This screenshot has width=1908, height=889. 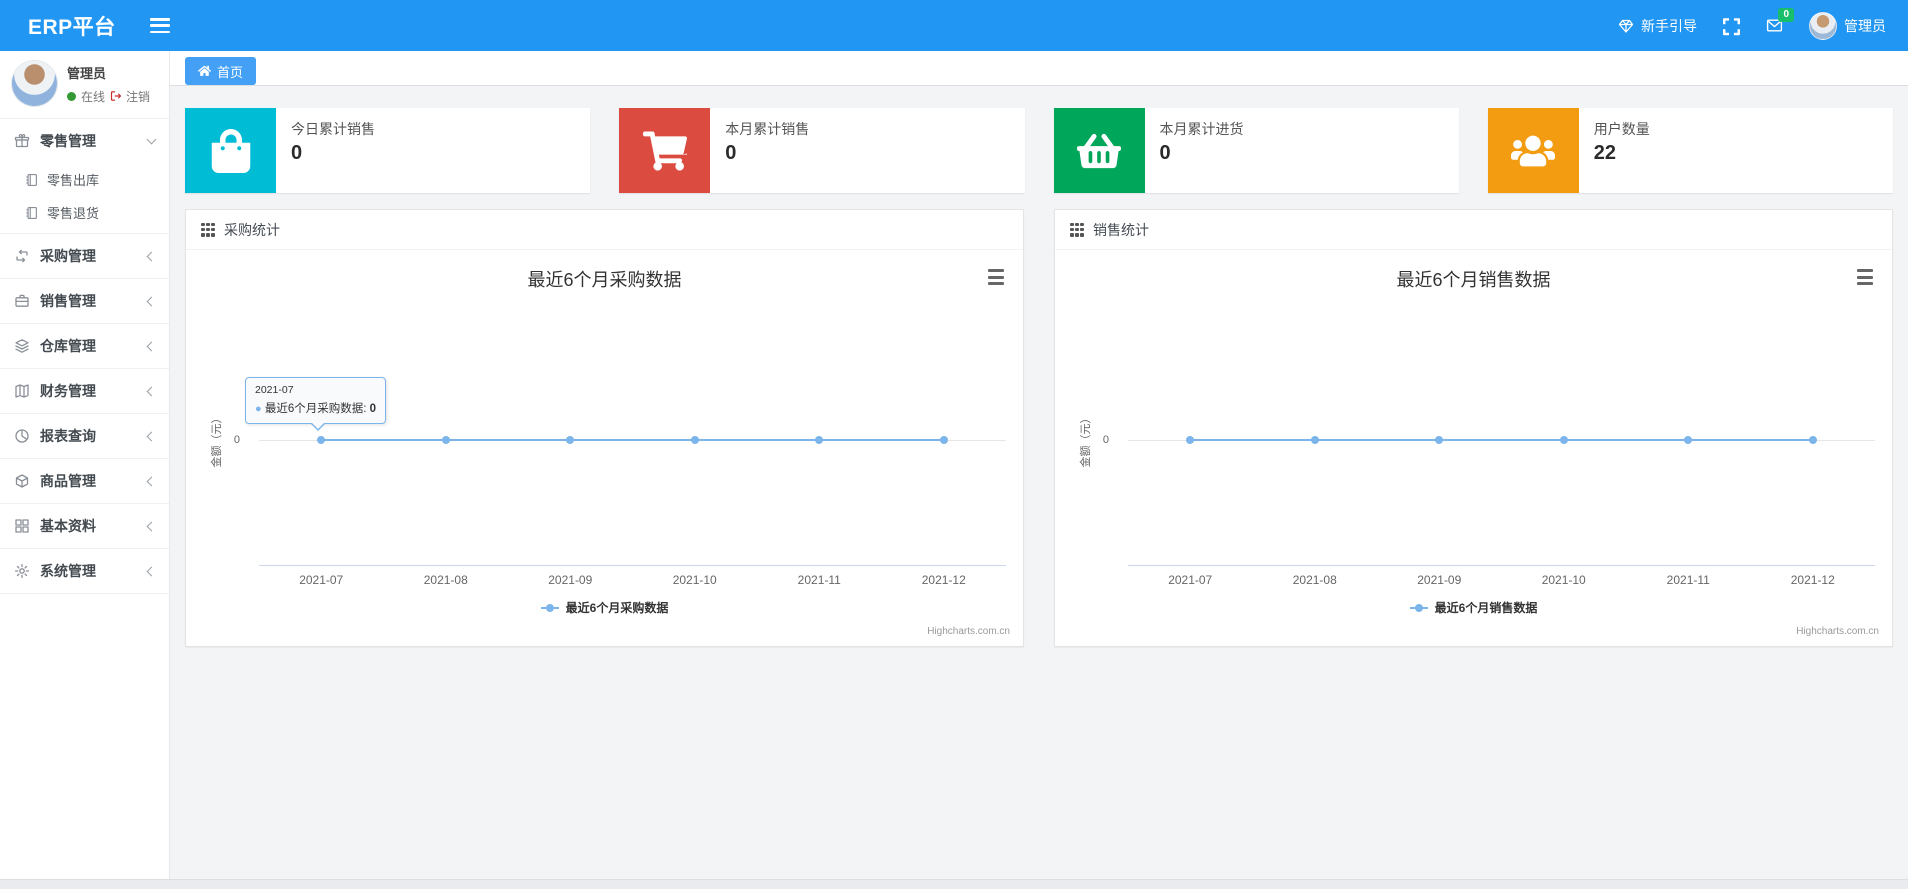 I want to click on bag-icon, so click(x=230, y=150).